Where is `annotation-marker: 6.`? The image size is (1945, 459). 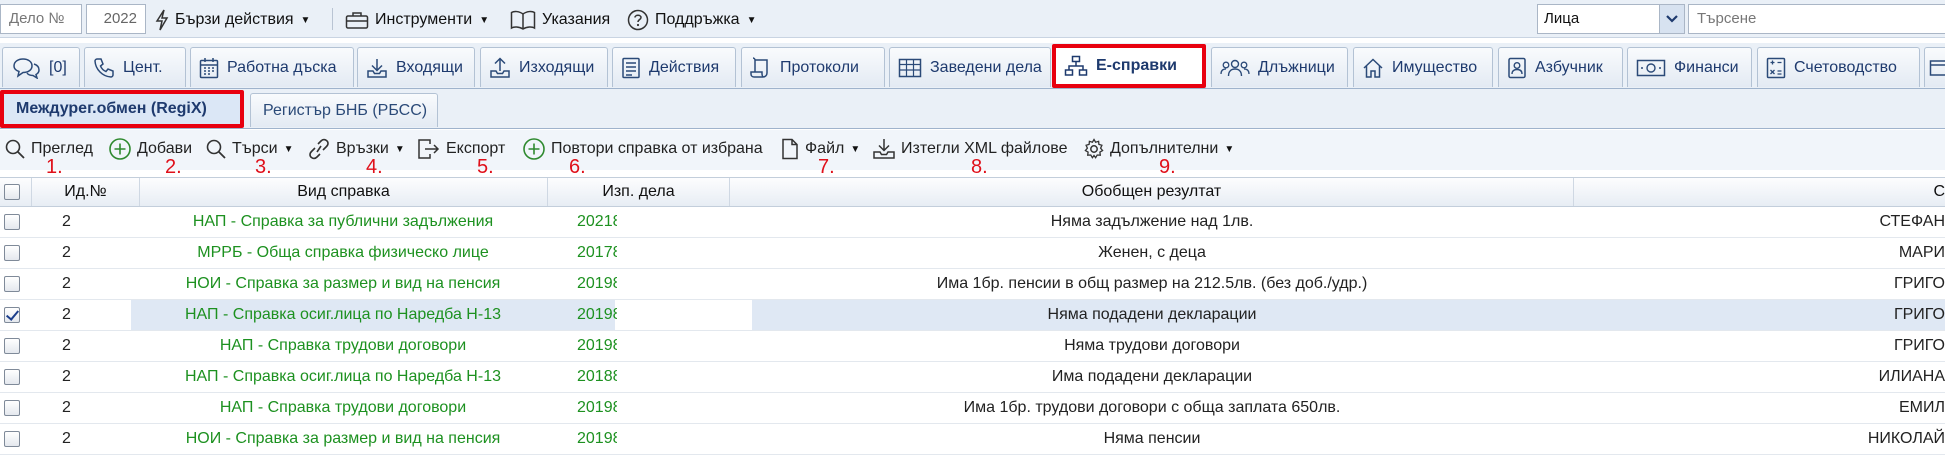
annotation-marker: 6. is located at coordinates (577, 167).